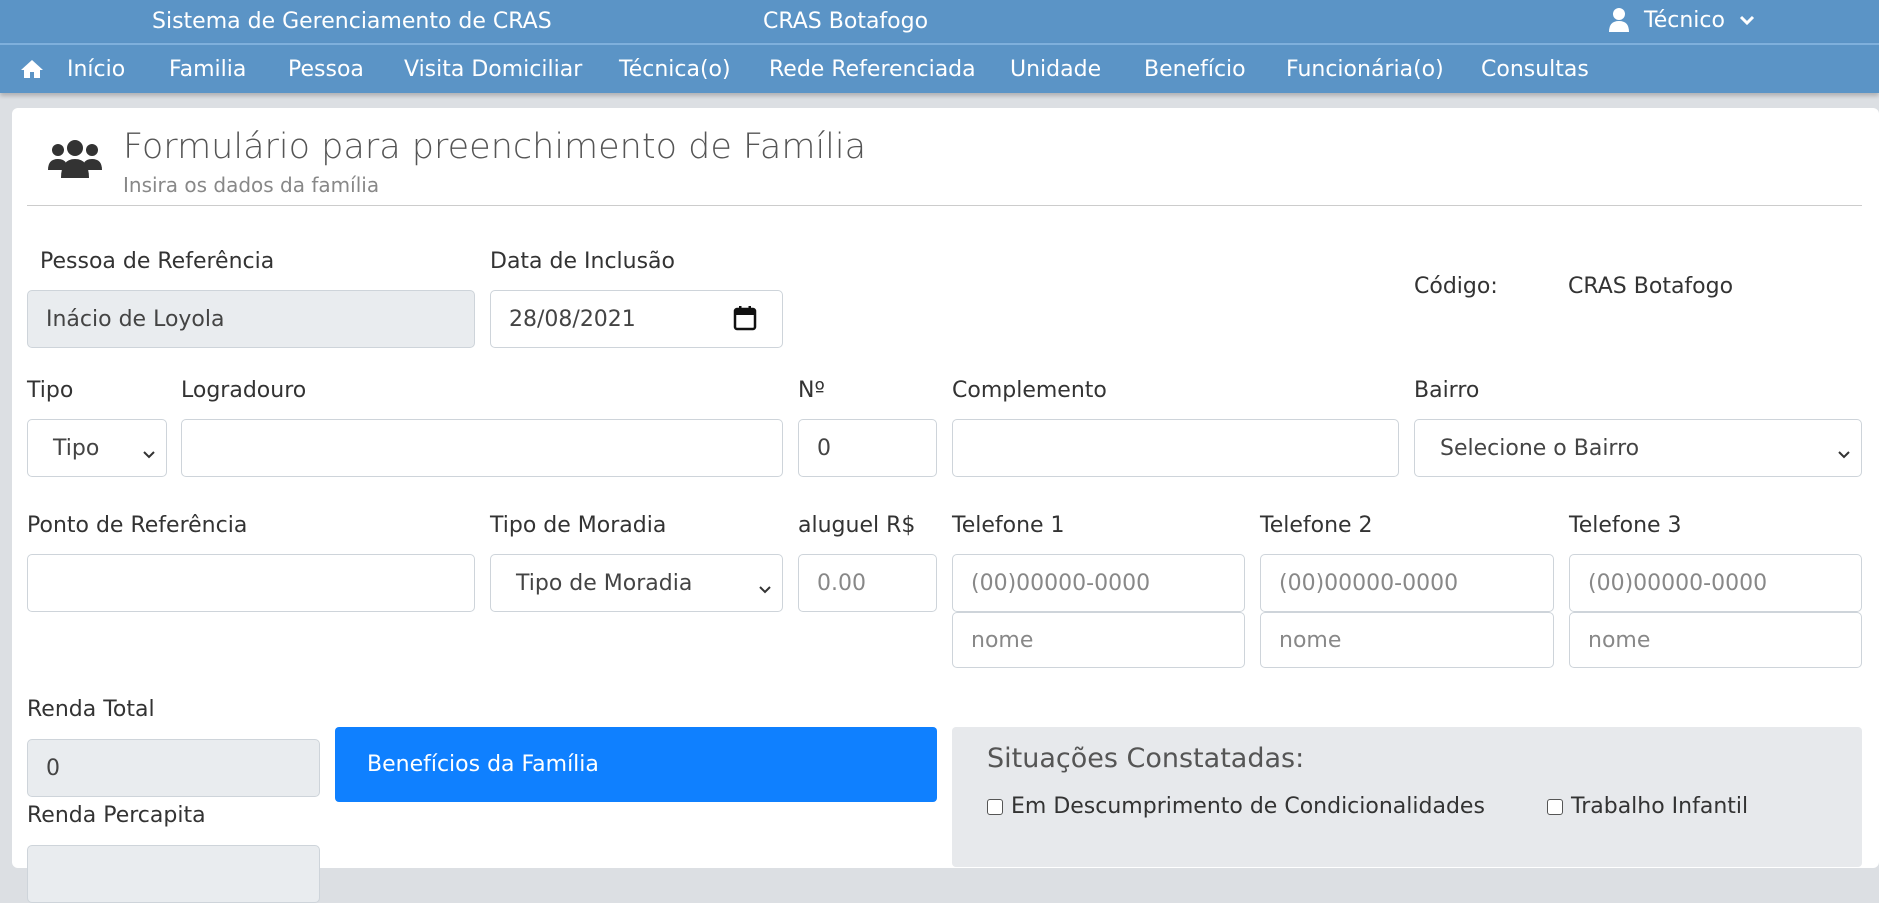 This screenshot has width=1879, height=903. Describe the element at coordinates (91, 709) in the screenshot. I see `renda-total-label: Renda Total` at that location.